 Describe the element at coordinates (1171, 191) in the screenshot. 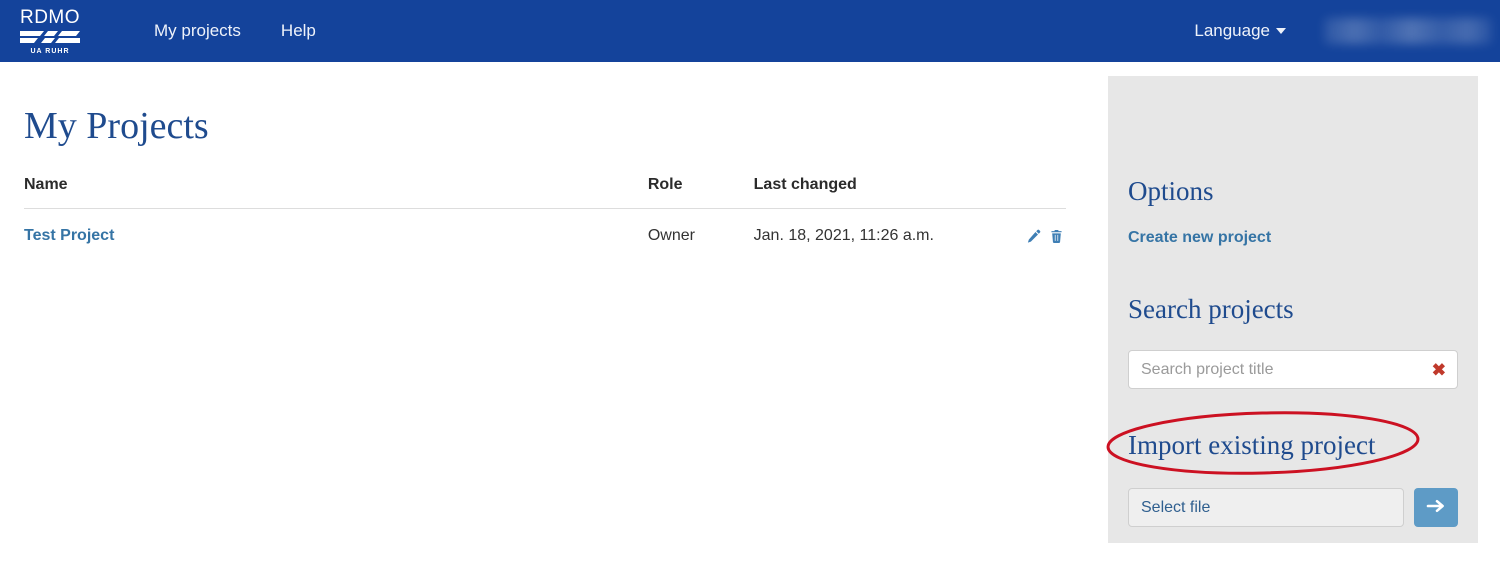

I see `sidebar-heading-options: Options` at that location.